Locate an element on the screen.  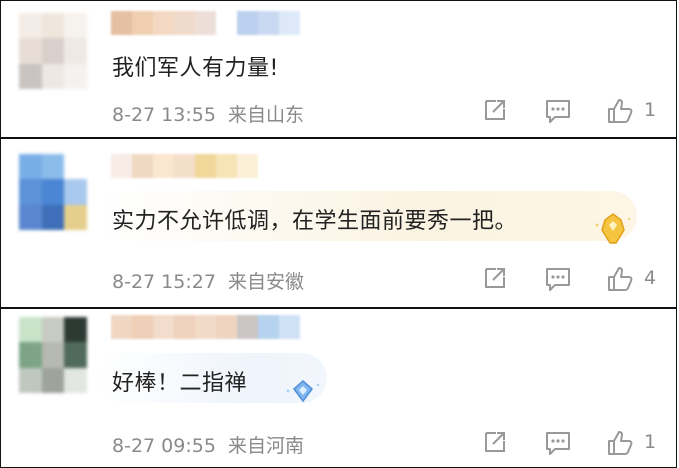
blue-badge-icon is located at coordinates (303, 398).